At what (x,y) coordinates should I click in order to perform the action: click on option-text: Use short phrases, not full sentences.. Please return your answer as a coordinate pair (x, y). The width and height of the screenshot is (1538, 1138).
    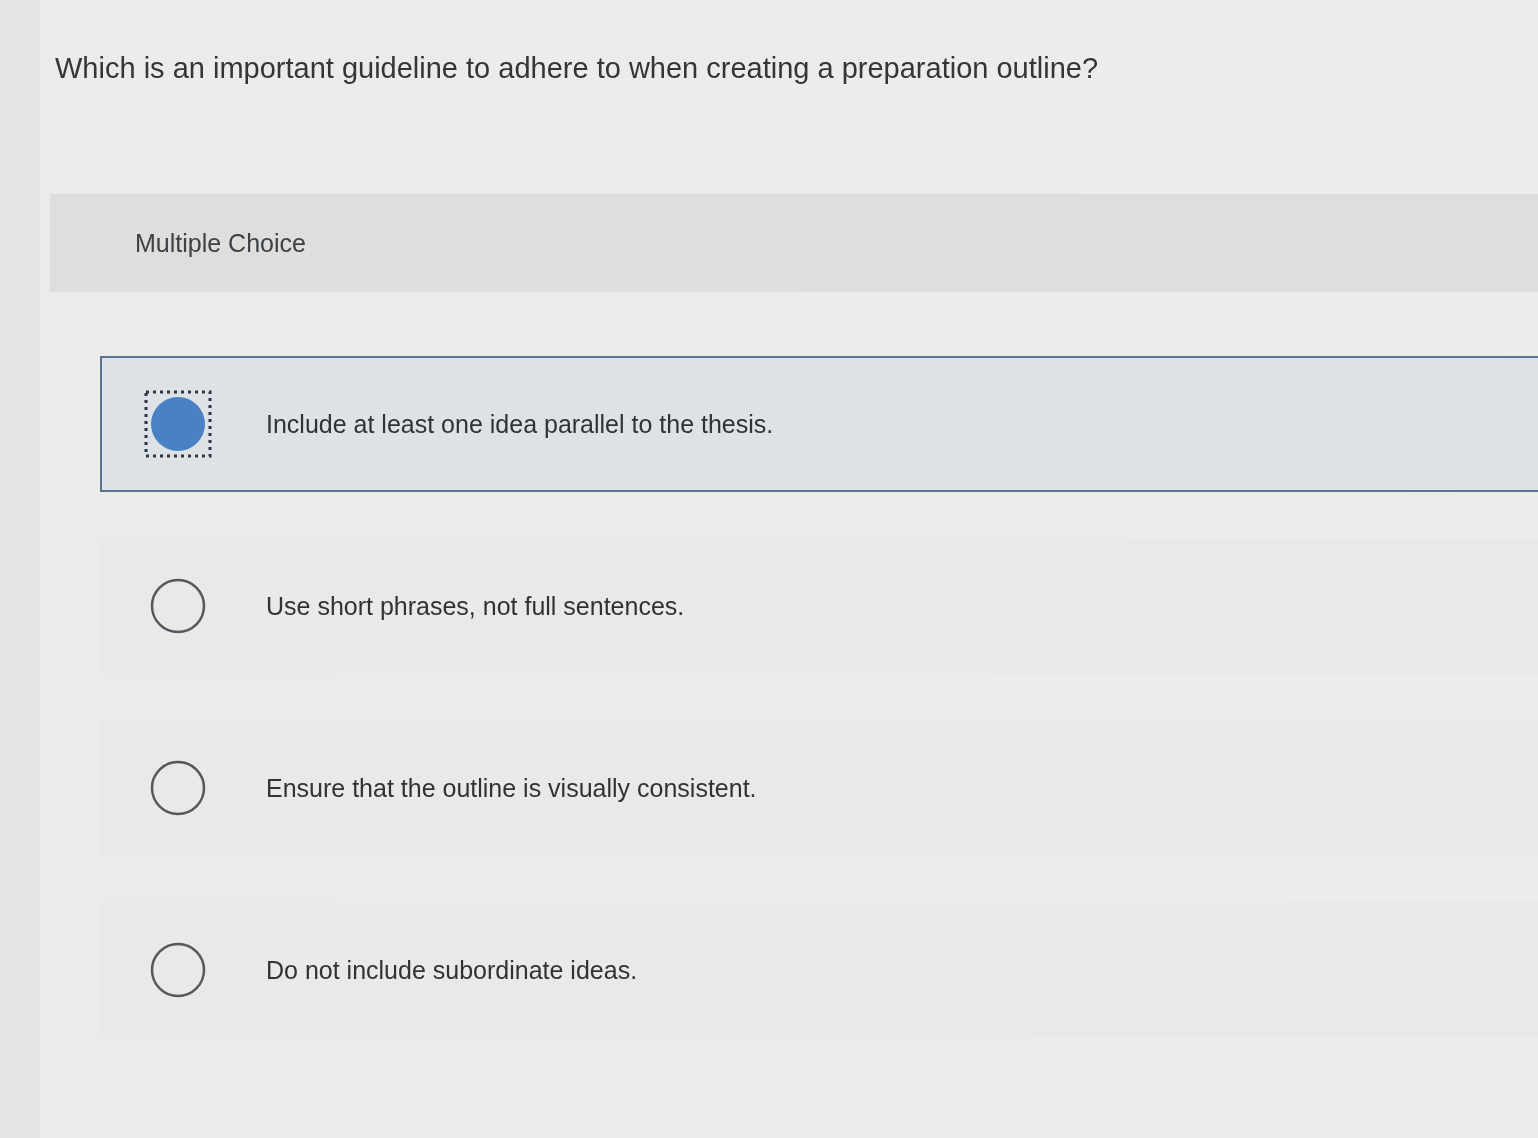
    Looking at the image, I should click on (475, 606).